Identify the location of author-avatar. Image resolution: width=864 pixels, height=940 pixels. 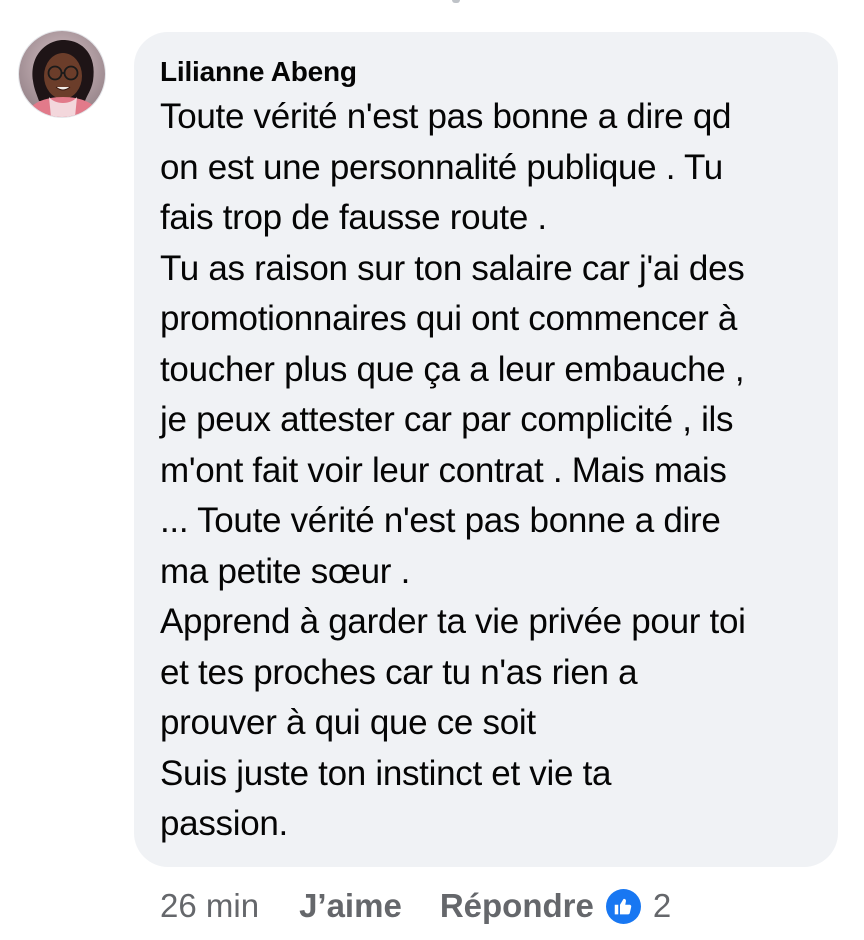
(62, 74).